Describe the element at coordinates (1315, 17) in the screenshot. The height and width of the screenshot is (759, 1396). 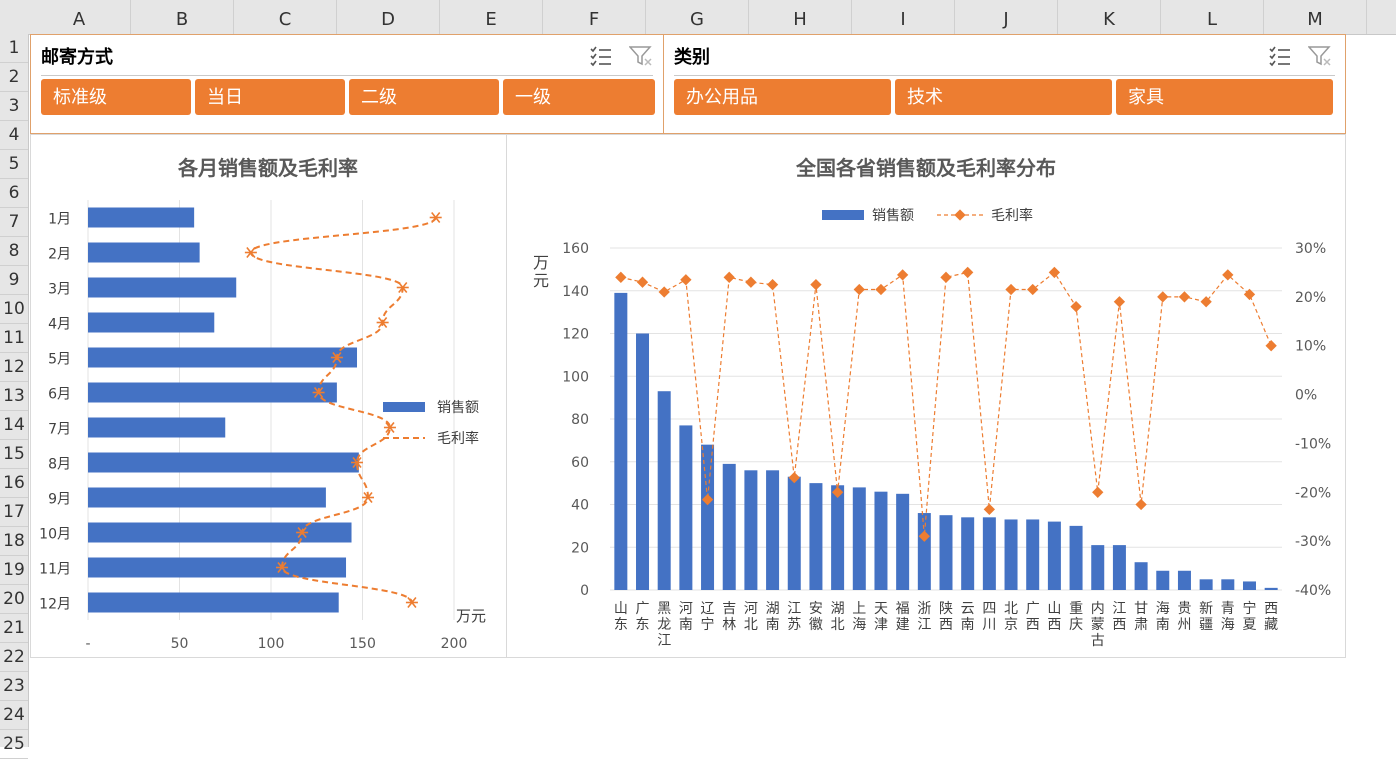
I see `column-header-m: M` at that location.